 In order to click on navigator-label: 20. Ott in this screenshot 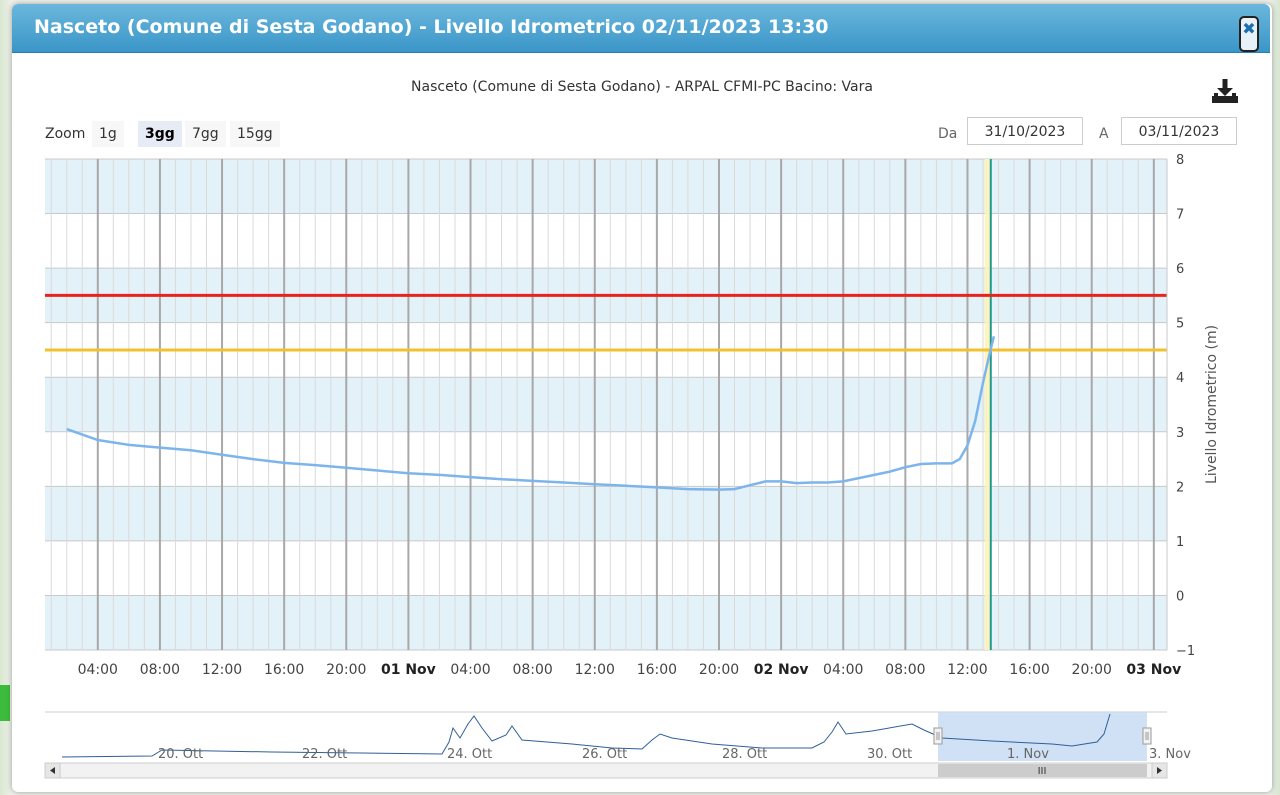, I will do `click(180, 754)`.